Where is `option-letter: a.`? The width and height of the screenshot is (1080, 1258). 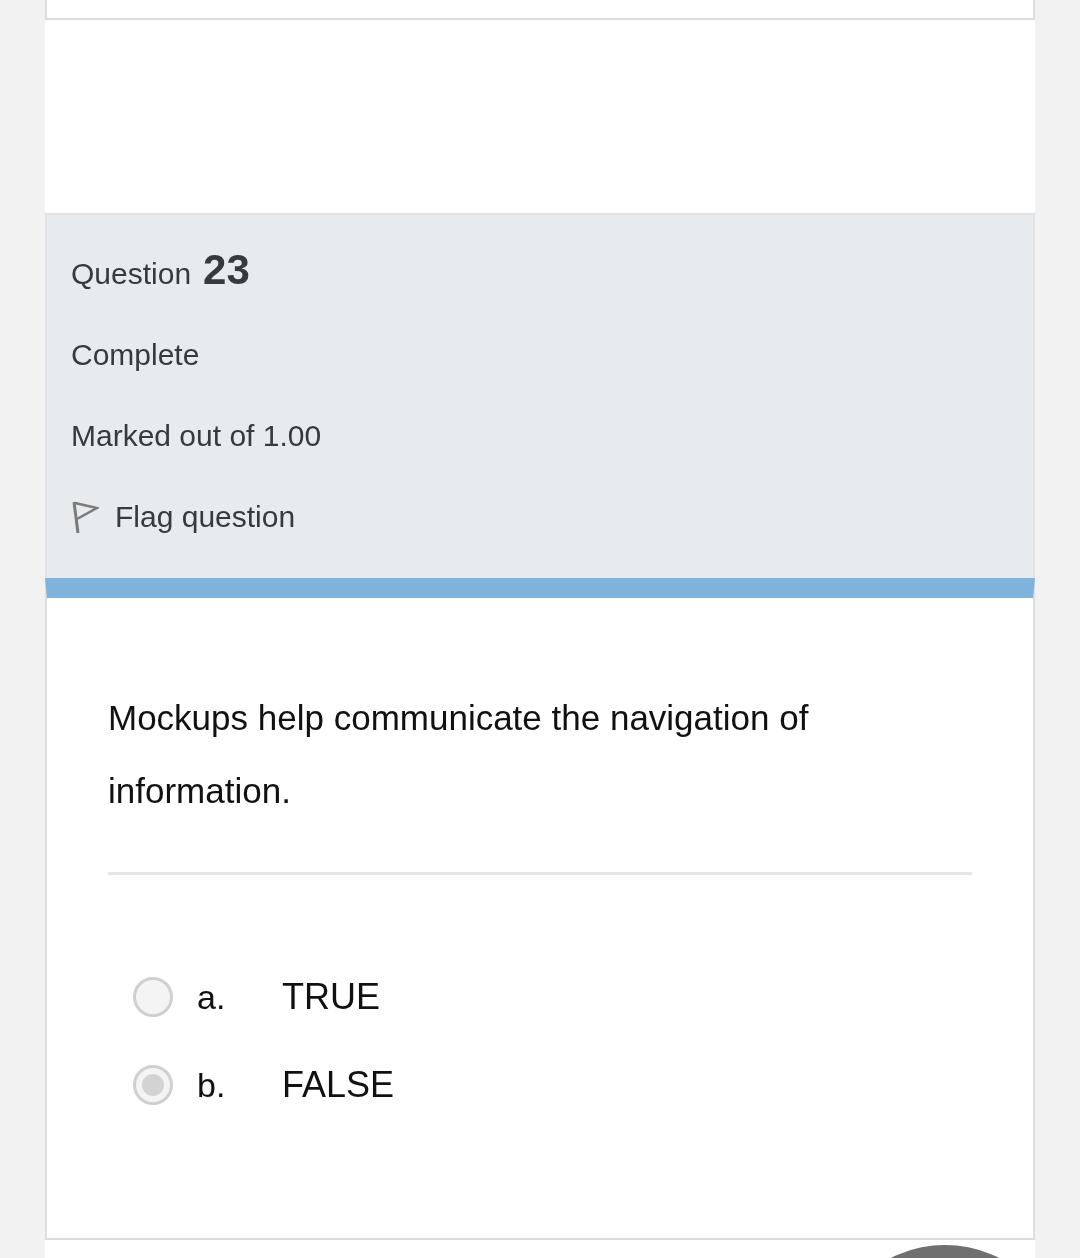 option-letter: a. is located at coordinates (212, 997).